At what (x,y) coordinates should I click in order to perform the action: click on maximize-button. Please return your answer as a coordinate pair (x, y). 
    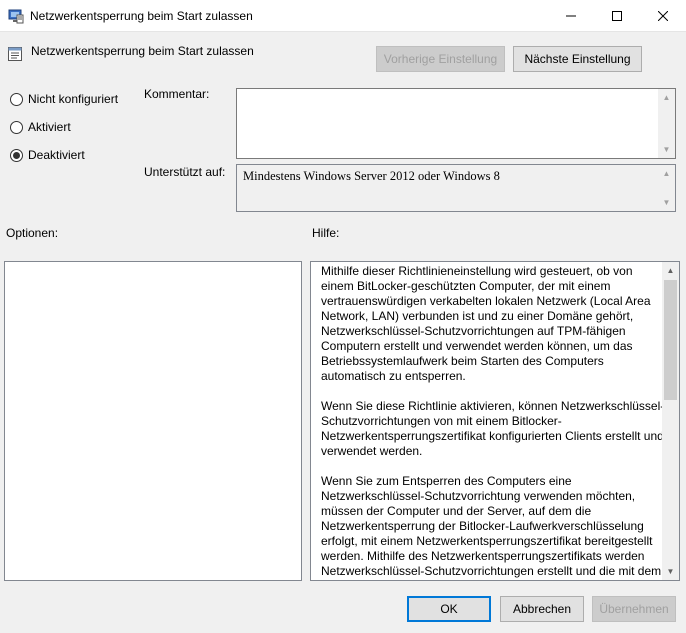
    Looking at the image, I should click on (617, 16).